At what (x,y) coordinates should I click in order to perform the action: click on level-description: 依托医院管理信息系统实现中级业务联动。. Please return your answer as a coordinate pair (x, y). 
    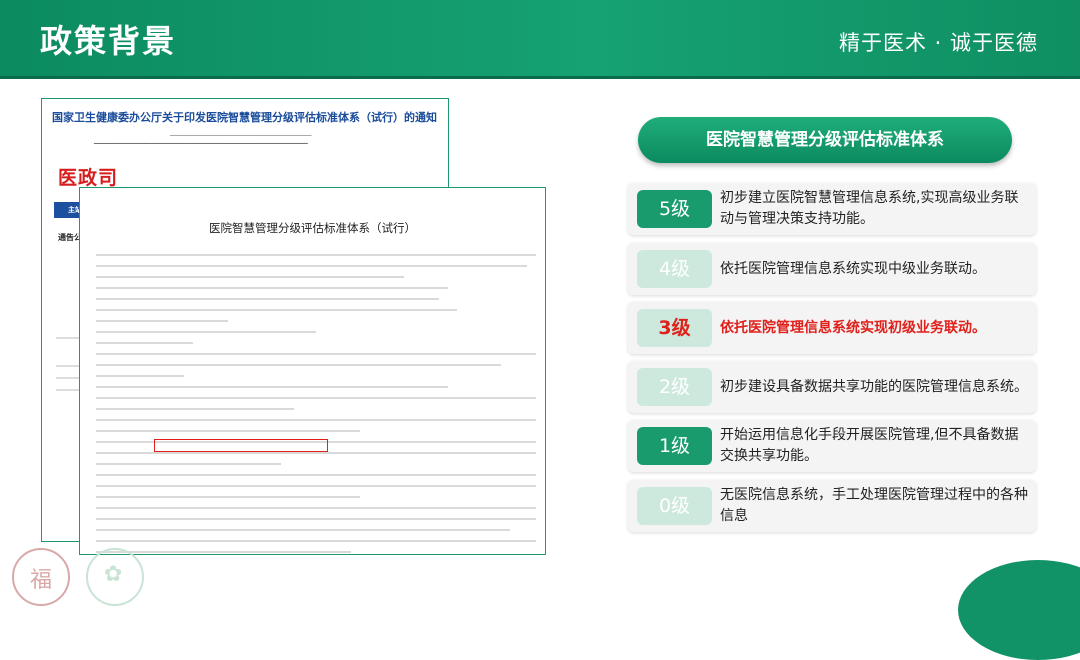
    Looking at the image, I should click on (853, 268).